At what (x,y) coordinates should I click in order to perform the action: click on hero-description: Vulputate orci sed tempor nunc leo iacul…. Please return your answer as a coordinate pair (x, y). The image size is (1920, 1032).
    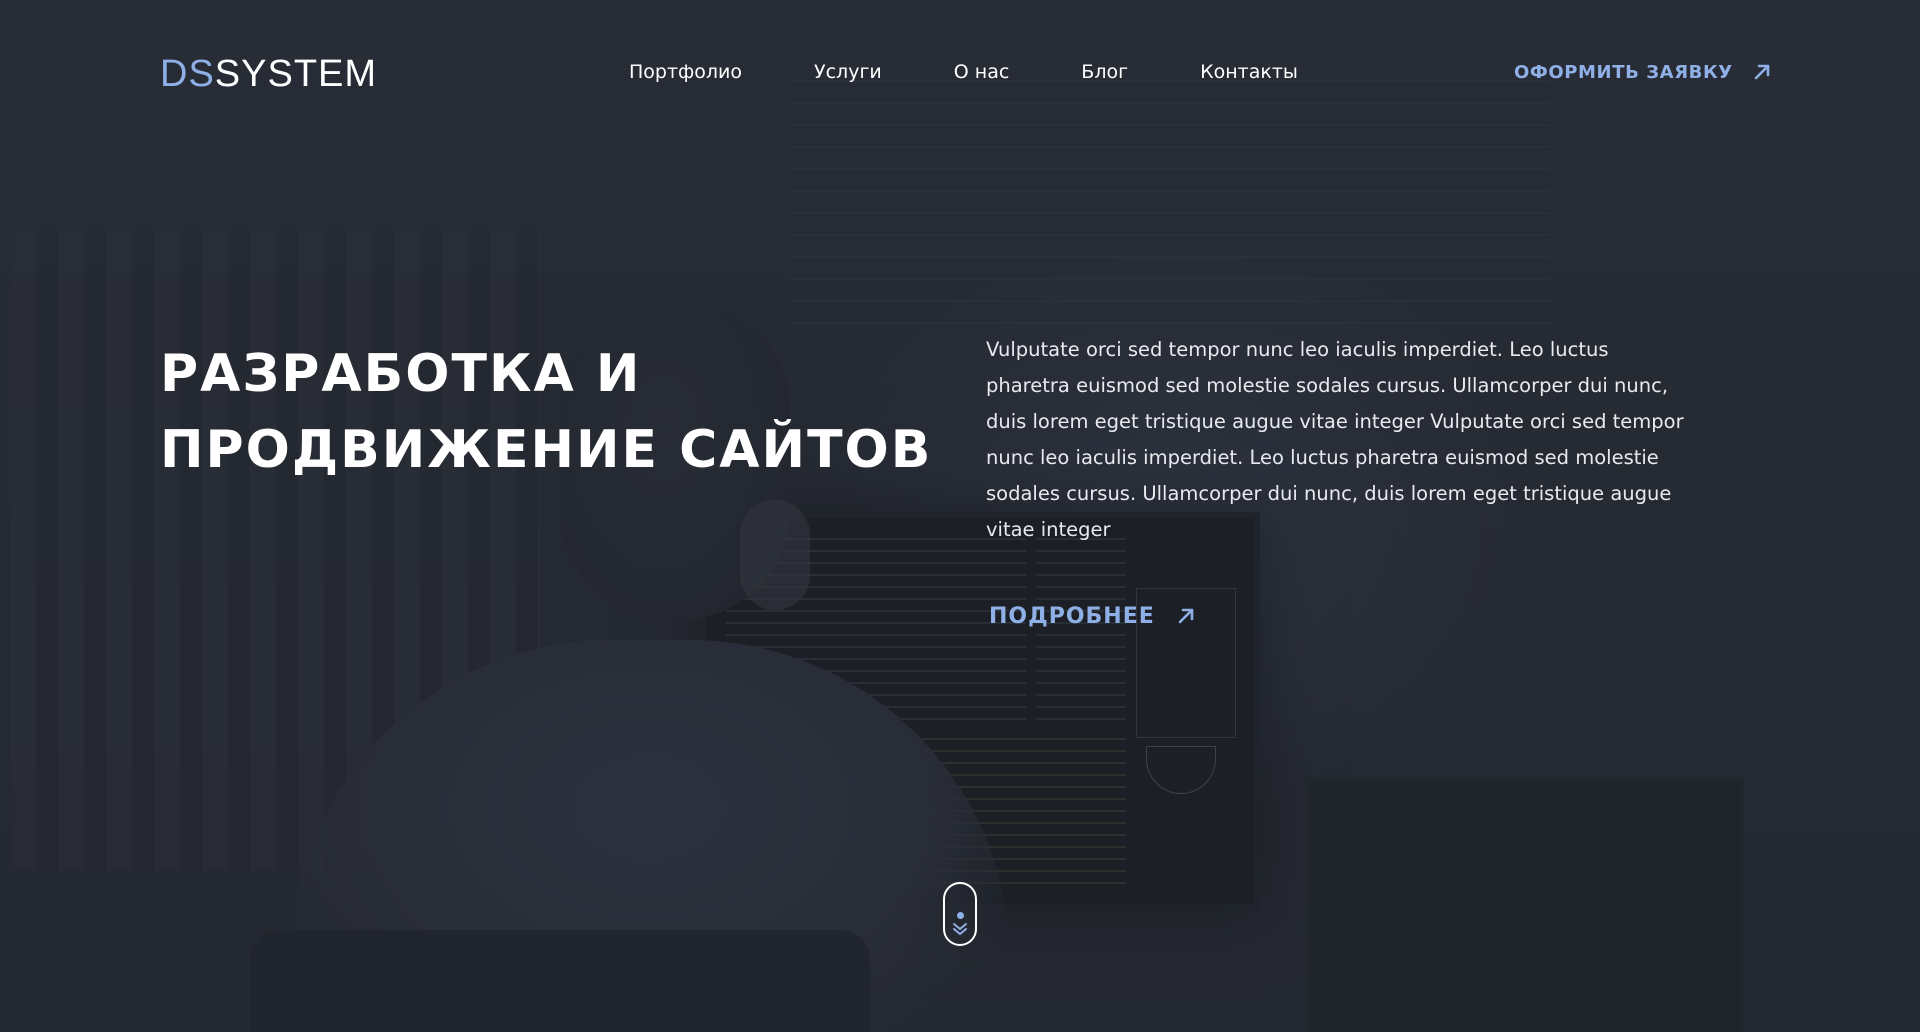
    Looking at the image, I should click on (1335, 439).